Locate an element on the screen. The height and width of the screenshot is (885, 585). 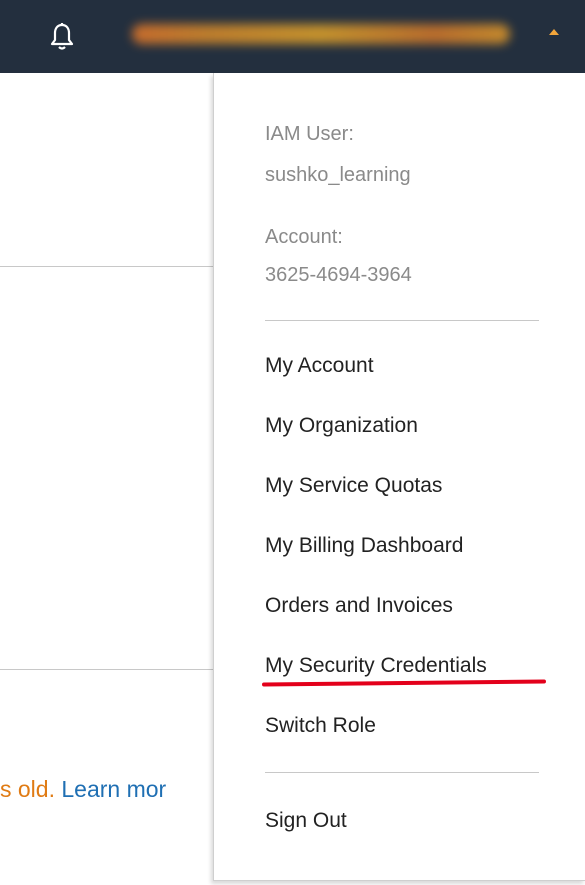
menu-item-my-organization: My Organization is located at coordinates (341, 426).